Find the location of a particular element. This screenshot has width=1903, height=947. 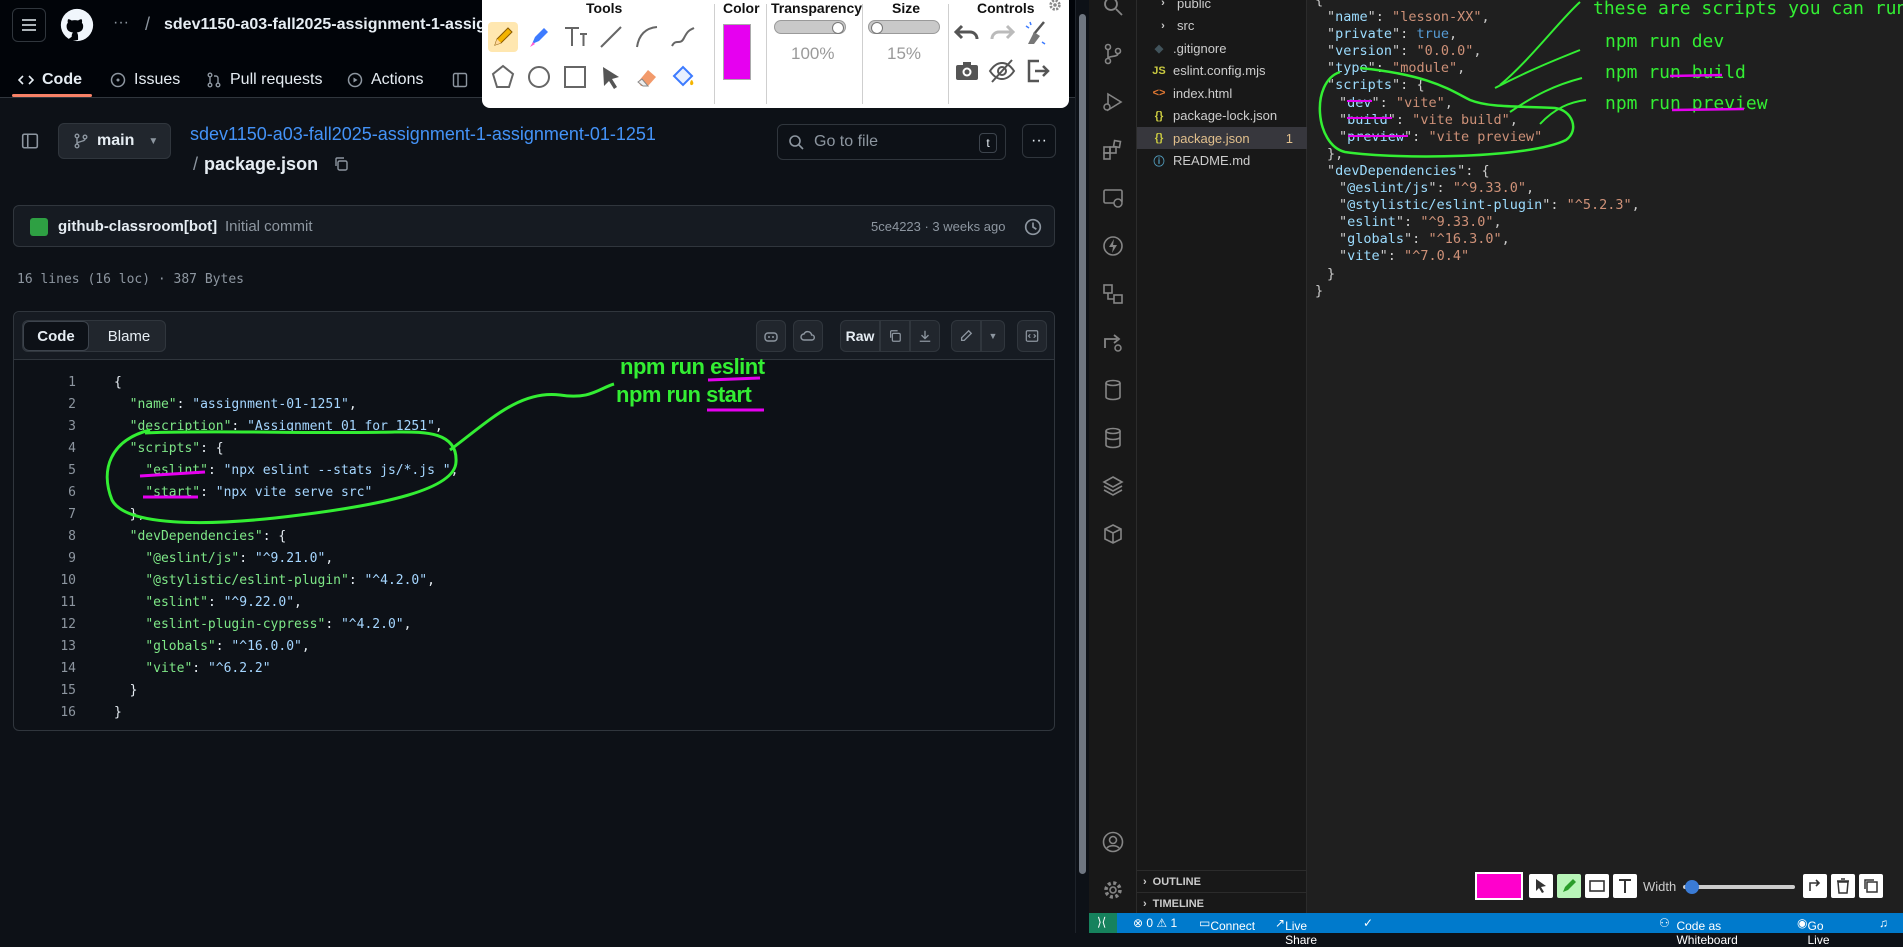

line-number: 6 is located at coordinates (45, 493).